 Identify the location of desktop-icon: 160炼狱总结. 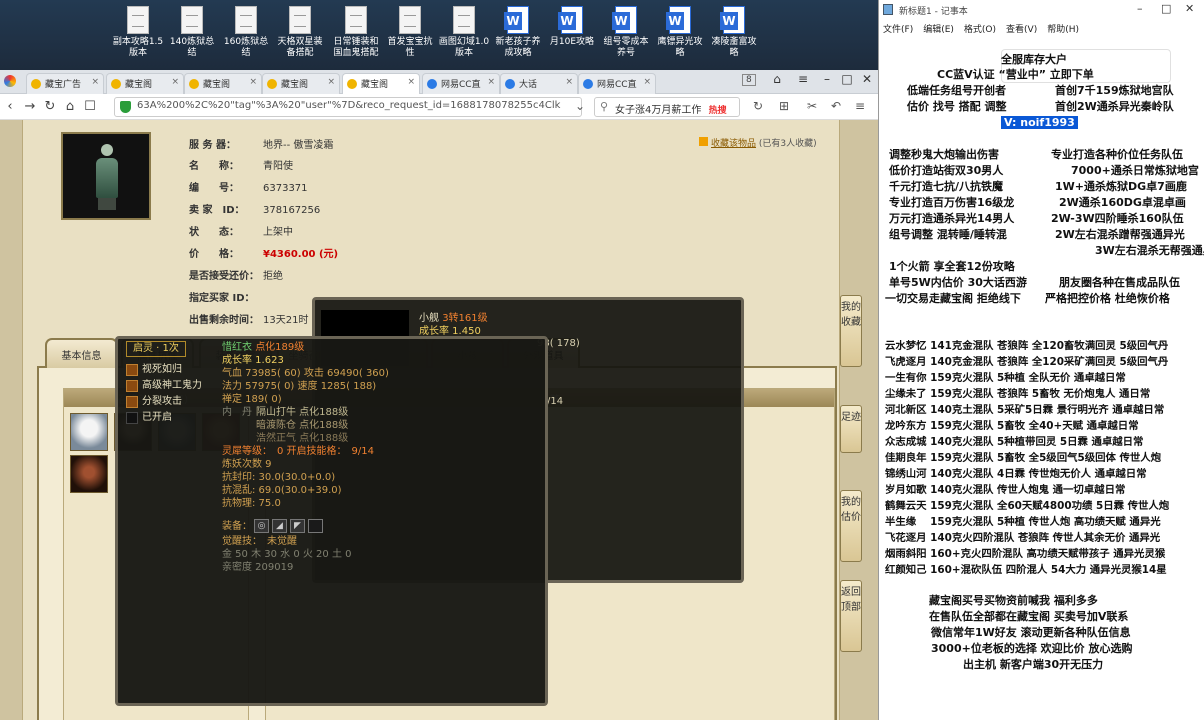
(246, 32).